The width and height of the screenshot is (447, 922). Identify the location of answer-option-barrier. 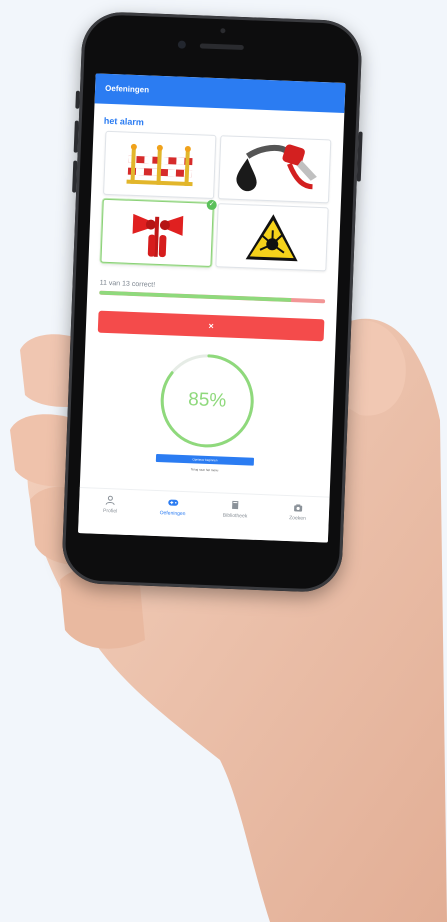
(160, 164).